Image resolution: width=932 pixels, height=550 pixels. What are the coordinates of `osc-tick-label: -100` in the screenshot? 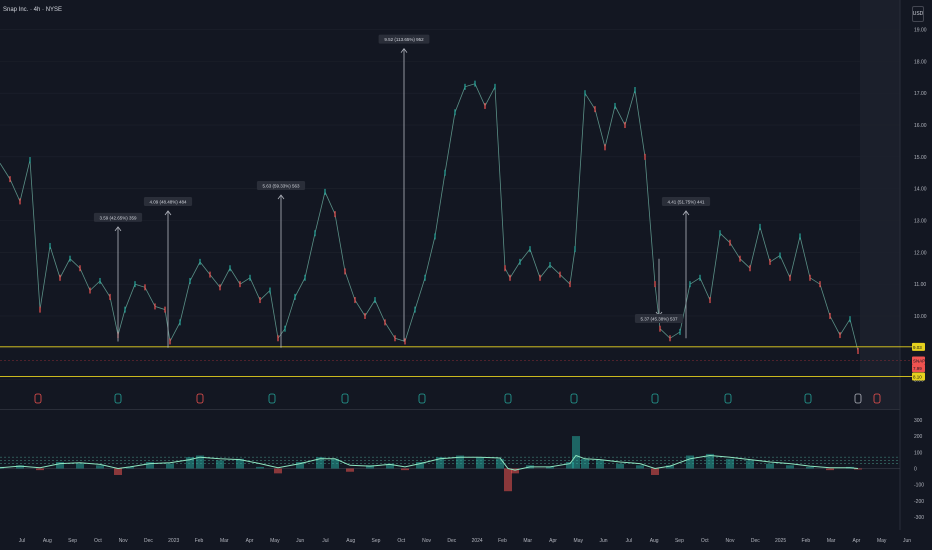 It's located at (919, 486).